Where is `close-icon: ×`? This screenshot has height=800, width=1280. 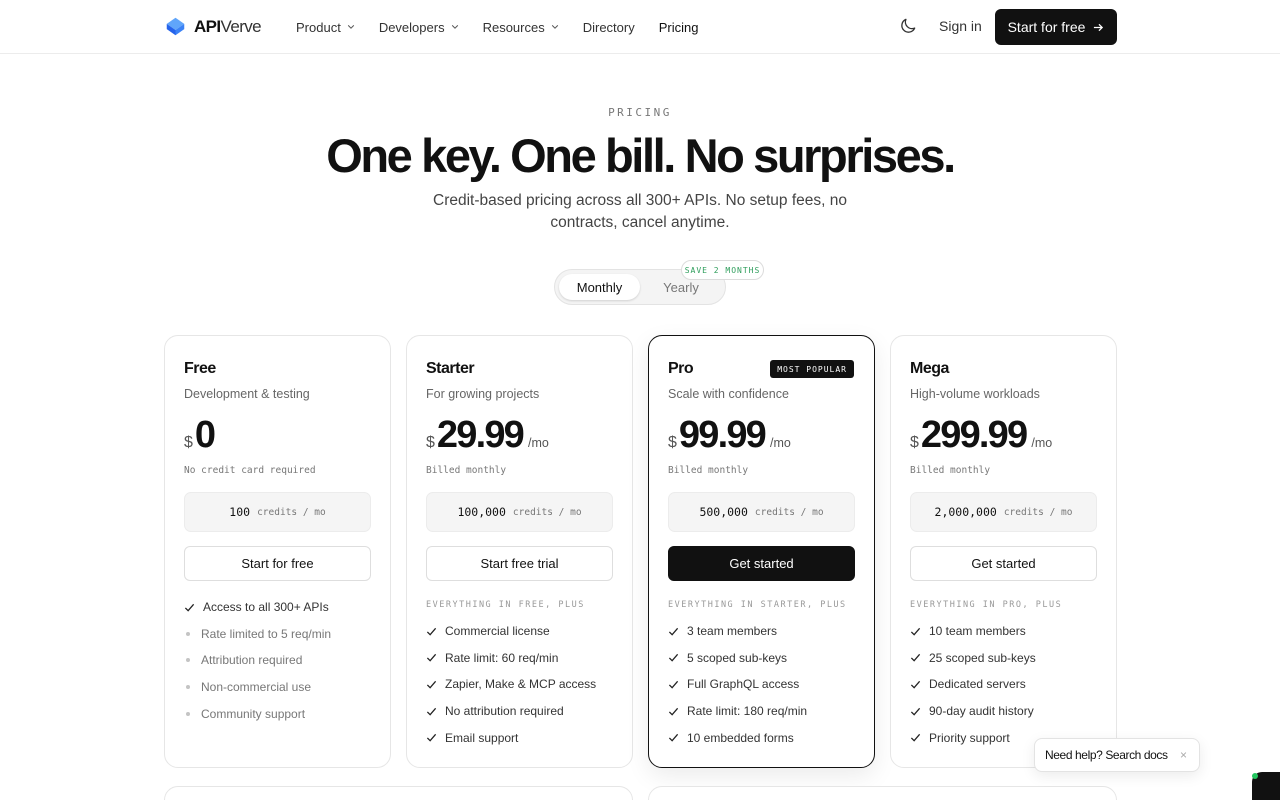 close-icon: × is located at coordinates (1183, 755).